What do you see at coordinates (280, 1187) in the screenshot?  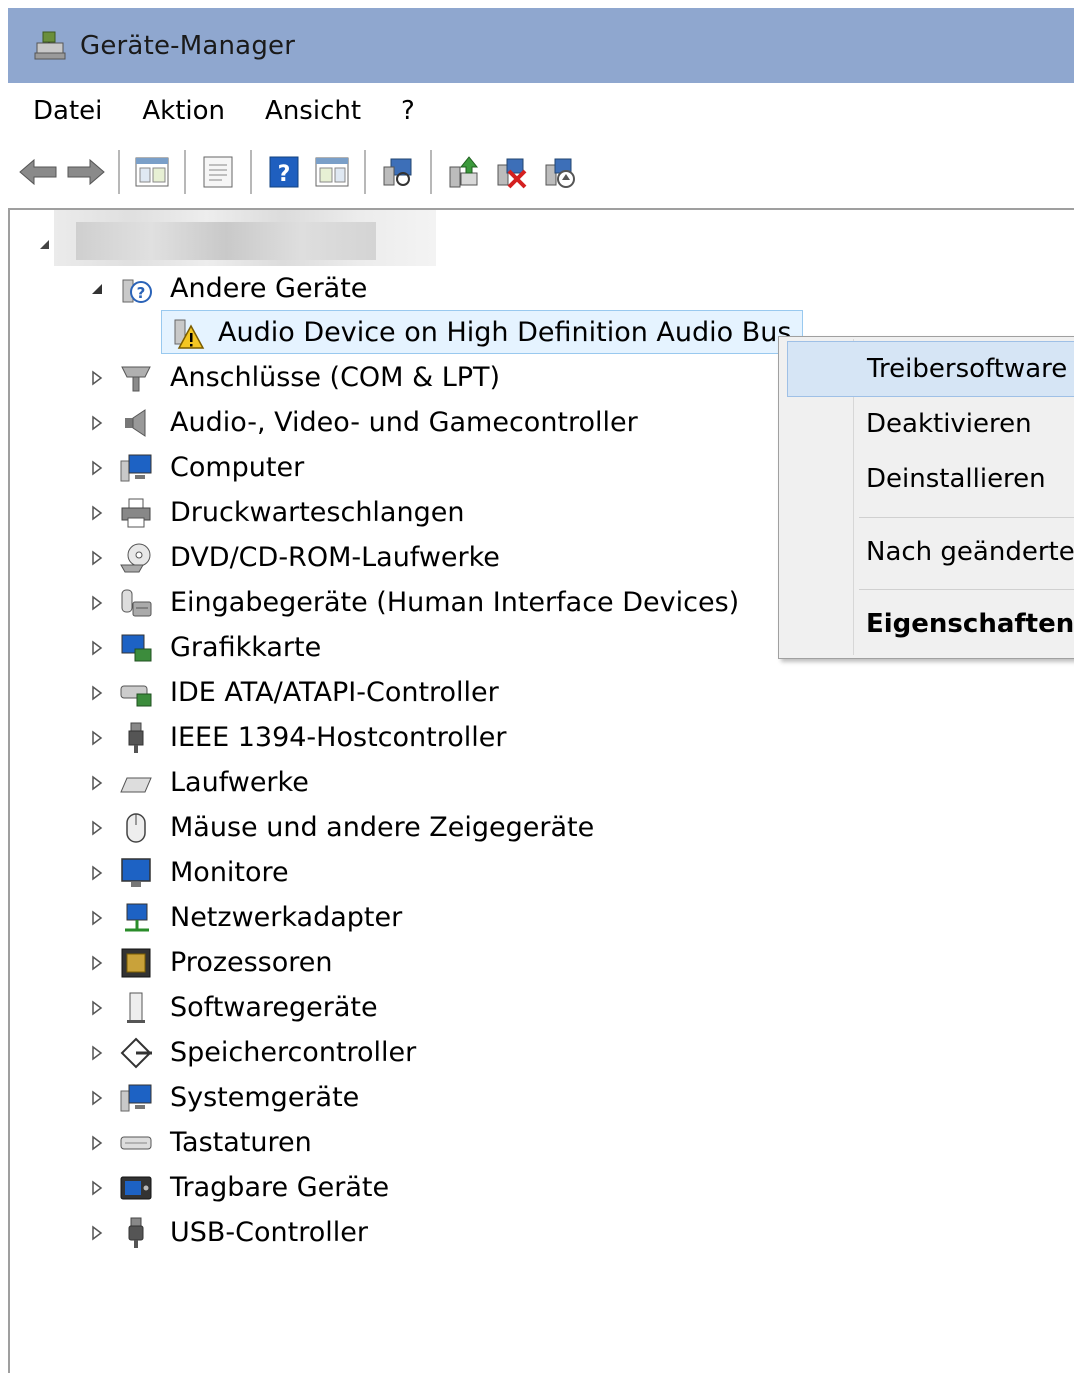 I see `tree-label: Tragbare Geräte` at bounding box center [280, 1187].